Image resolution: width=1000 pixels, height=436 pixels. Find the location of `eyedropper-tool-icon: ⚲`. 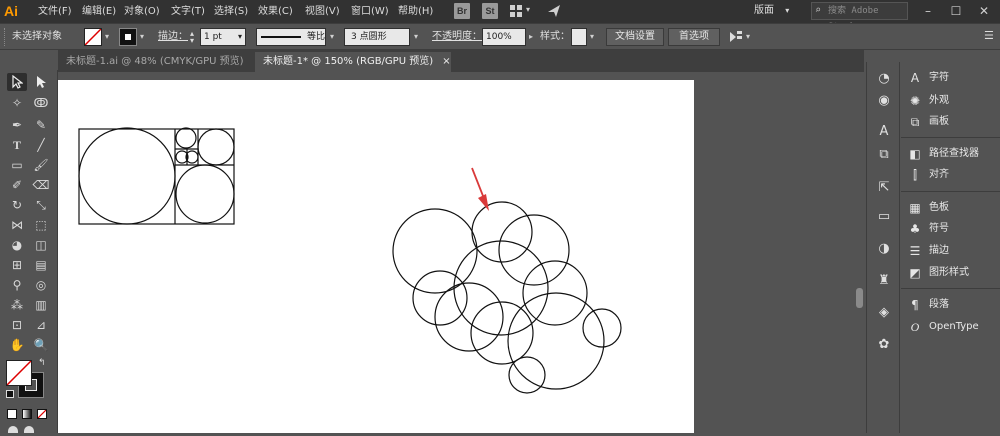

eyedropper-tool-icon: ⚲ is located at coordinates (17, 285).